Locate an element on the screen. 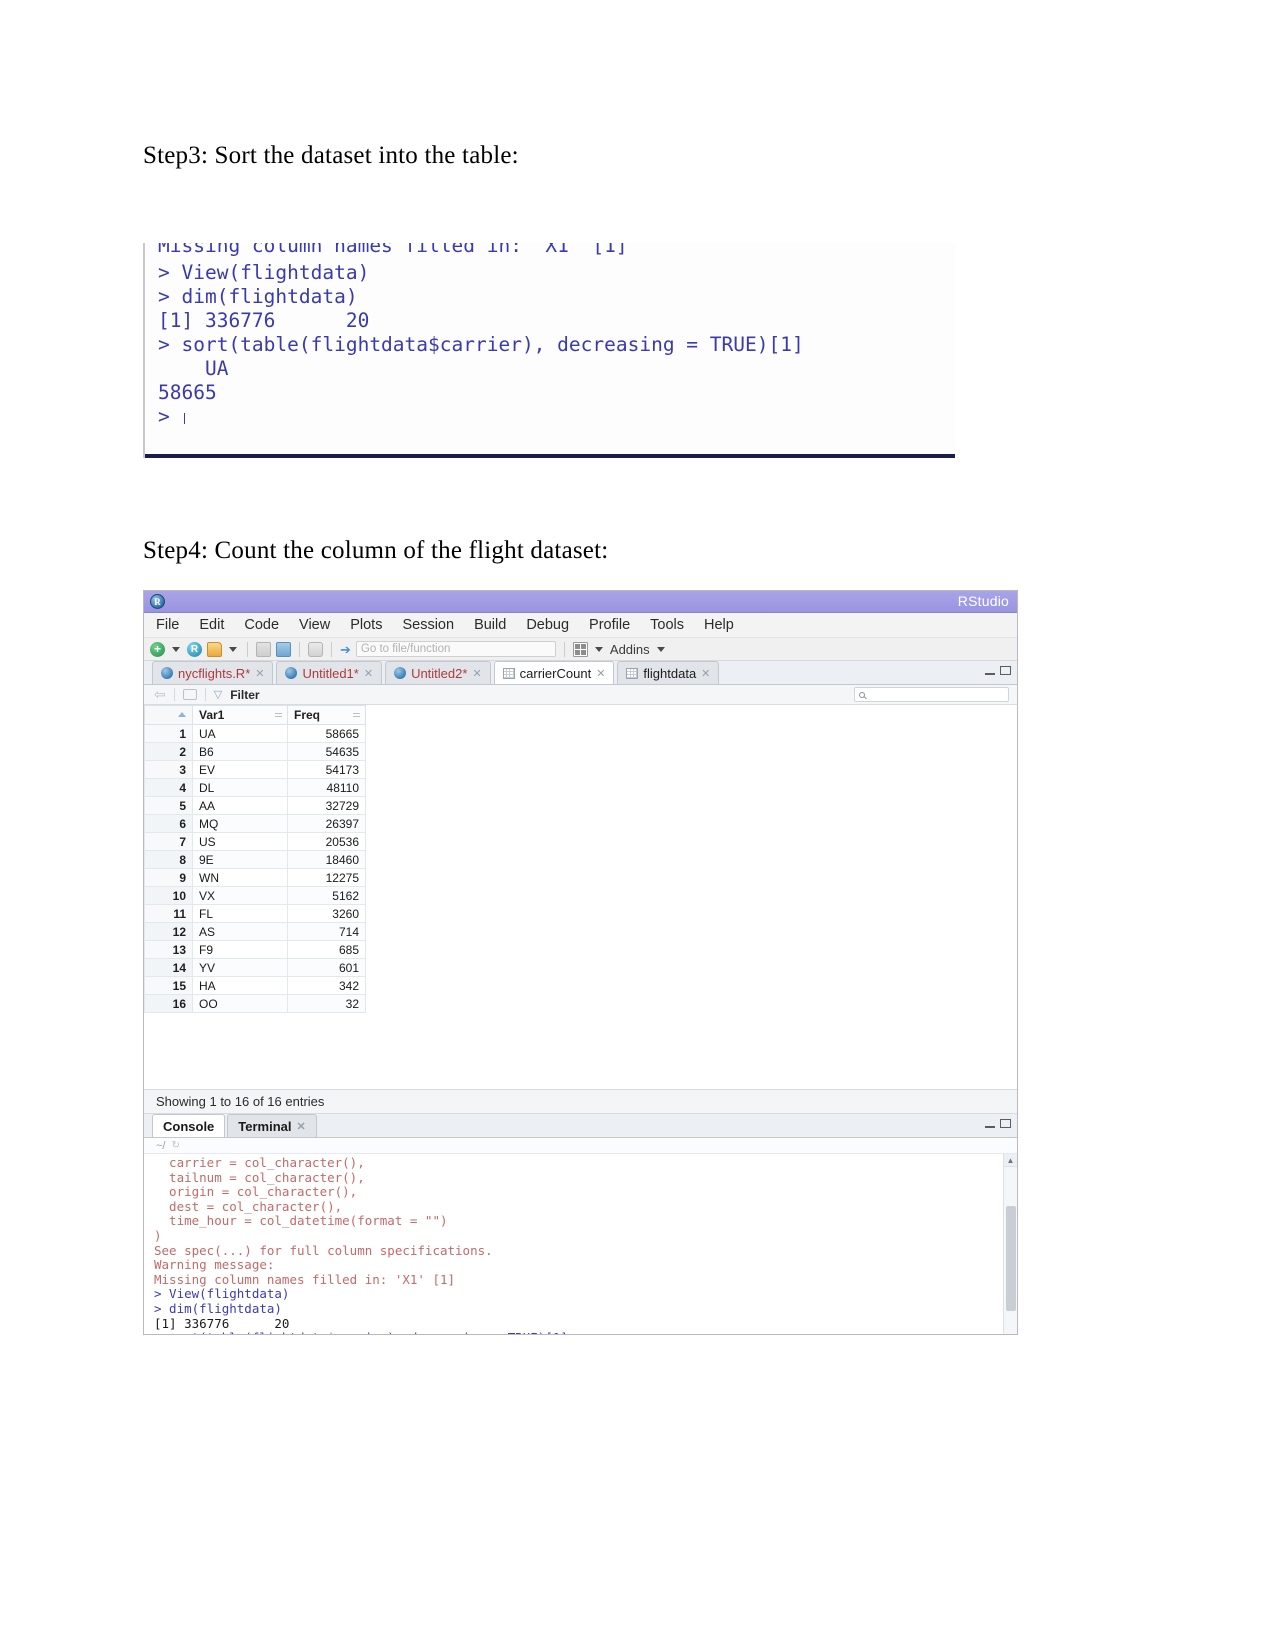 This screenshot has height=1650, width=1275. console-line: time_hour = col_datetime(format = "") is located at coordinates (301, 1221).